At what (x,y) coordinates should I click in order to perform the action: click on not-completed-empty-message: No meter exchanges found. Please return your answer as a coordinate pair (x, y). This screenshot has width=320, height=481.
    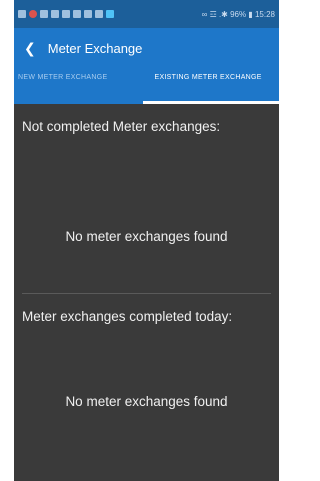
    Looking at the image, I should click on (146, 237).